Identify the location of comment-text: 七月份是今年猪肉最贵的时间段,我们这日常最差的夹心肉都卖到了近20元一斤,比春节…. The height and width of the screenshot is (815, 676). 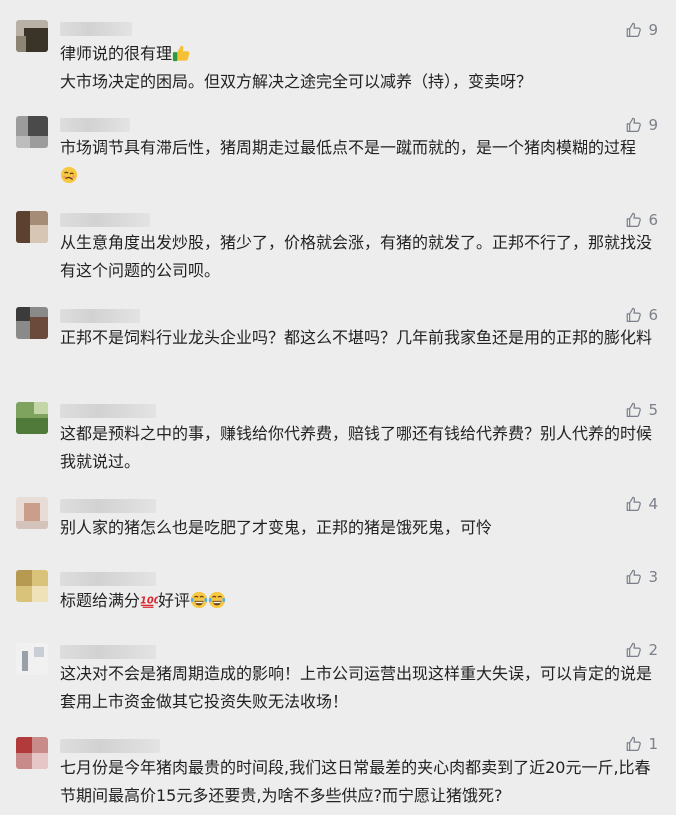
(355, 781).